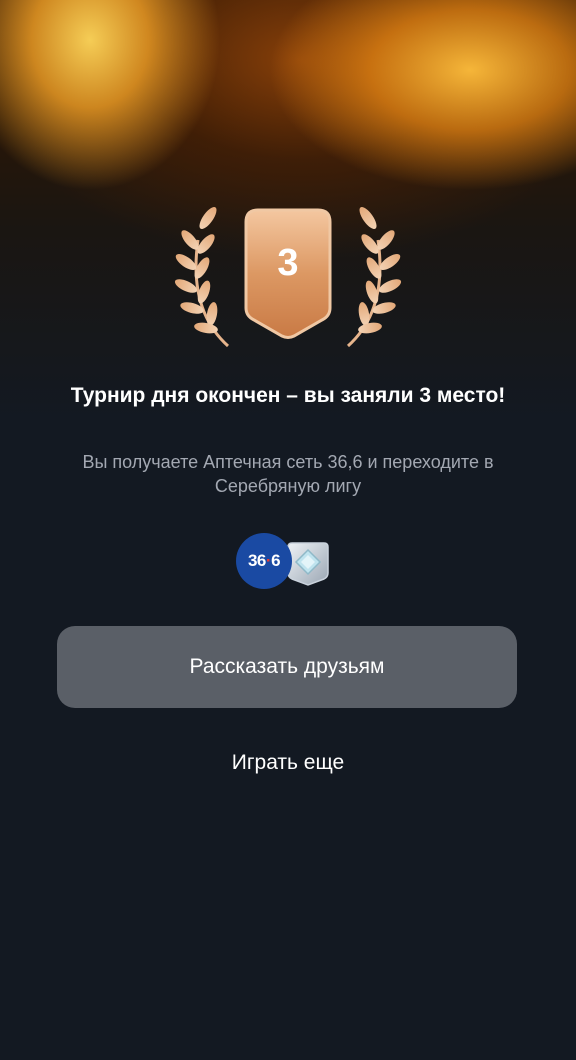 Image resolution: width=576 pixels, height=1060 pixels. What do you see at coordinates (288, 763) in the screenshot?
I see `play-again-link: Играть еще` at bounding box center [288, 763].